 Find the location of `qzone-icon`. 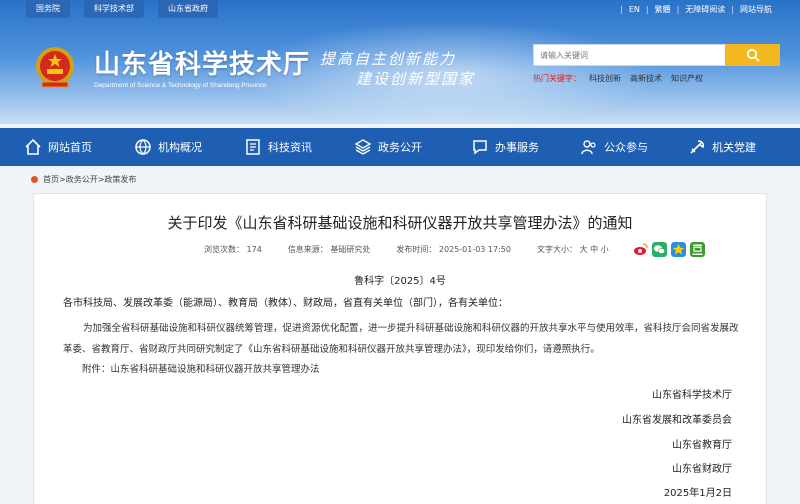

qzone-icon is located at coordinates (678, 249).